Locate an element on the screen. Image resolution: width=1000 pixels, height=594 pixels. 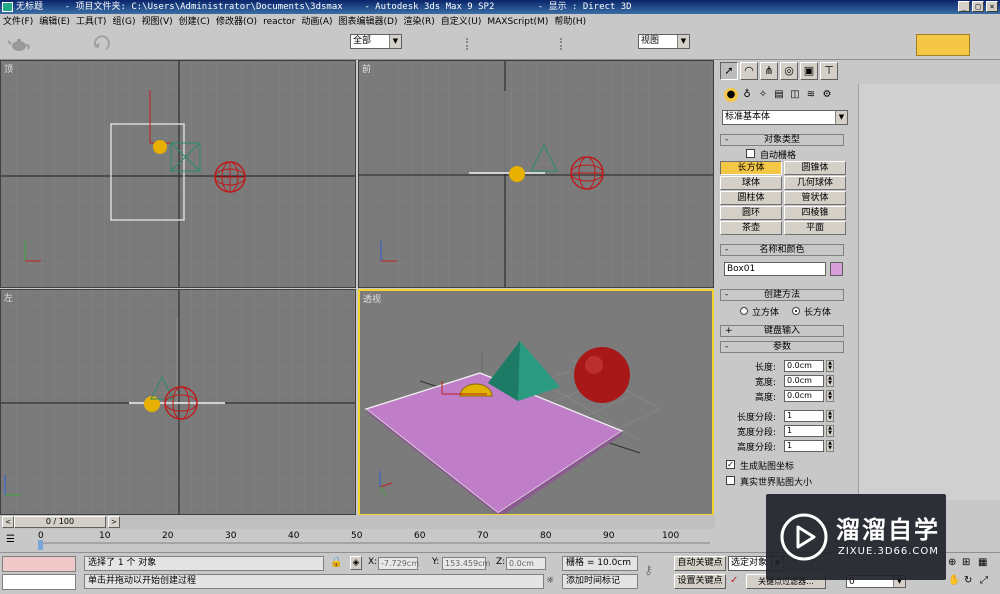
lock-icon: 🔒 is located at coordinates (336, 562).